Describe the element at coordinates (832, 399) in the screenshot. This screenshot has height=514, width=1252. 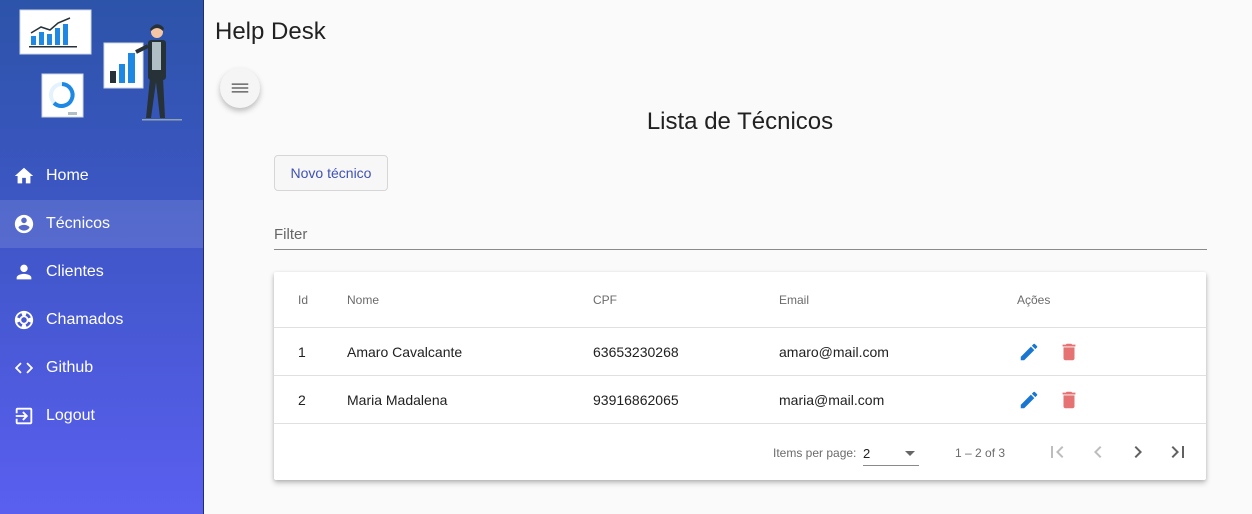
I see `cell-email: maria@mail.com` at that location.